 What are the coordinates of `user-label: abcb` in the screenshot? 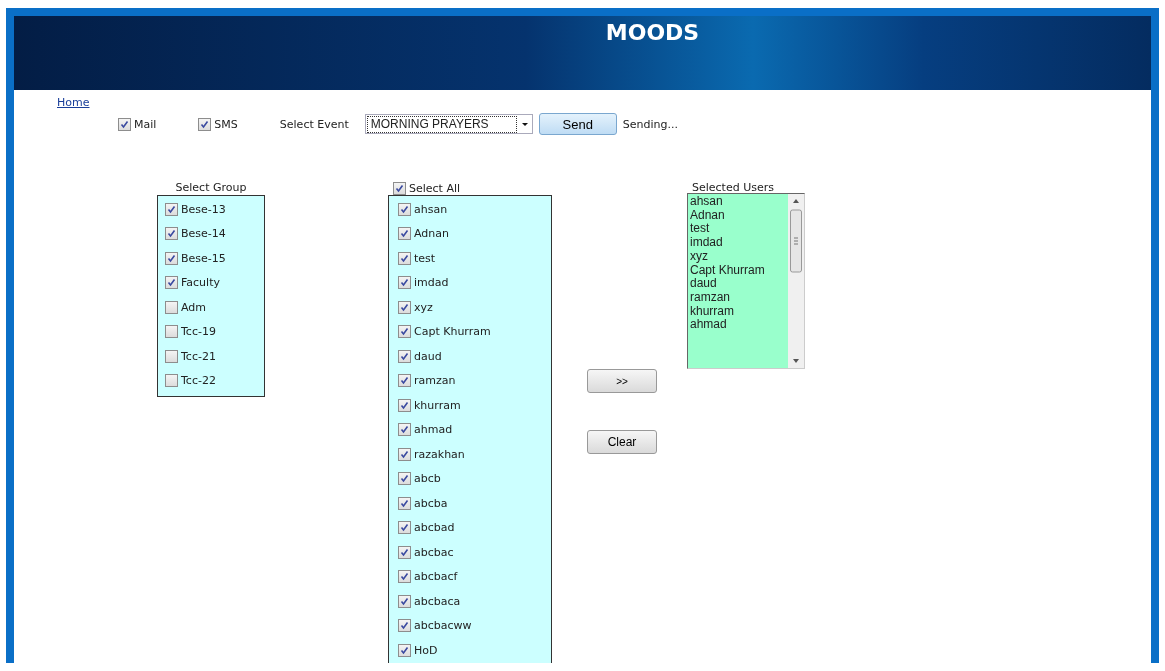 It's located at (427, 479).